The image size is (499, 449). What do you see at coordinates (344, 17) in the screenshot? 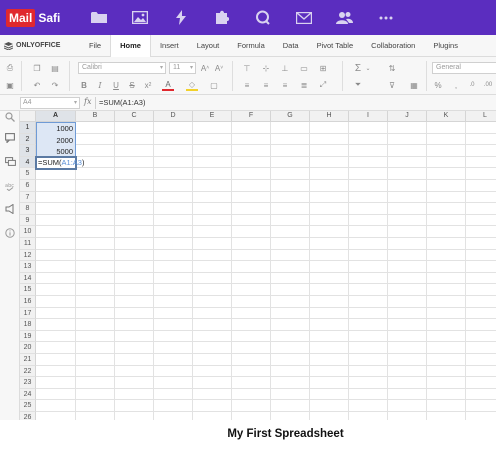
I see `users-icon` at bounding box center [344, 17].